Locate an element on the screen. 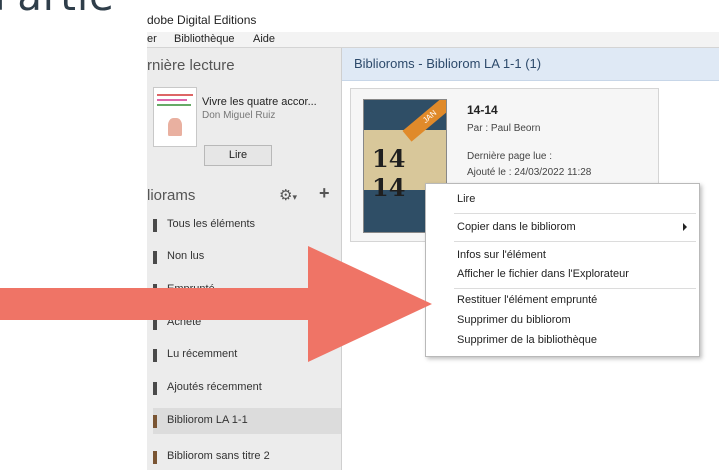  arrow-shape is located at coordinates (216, 304).